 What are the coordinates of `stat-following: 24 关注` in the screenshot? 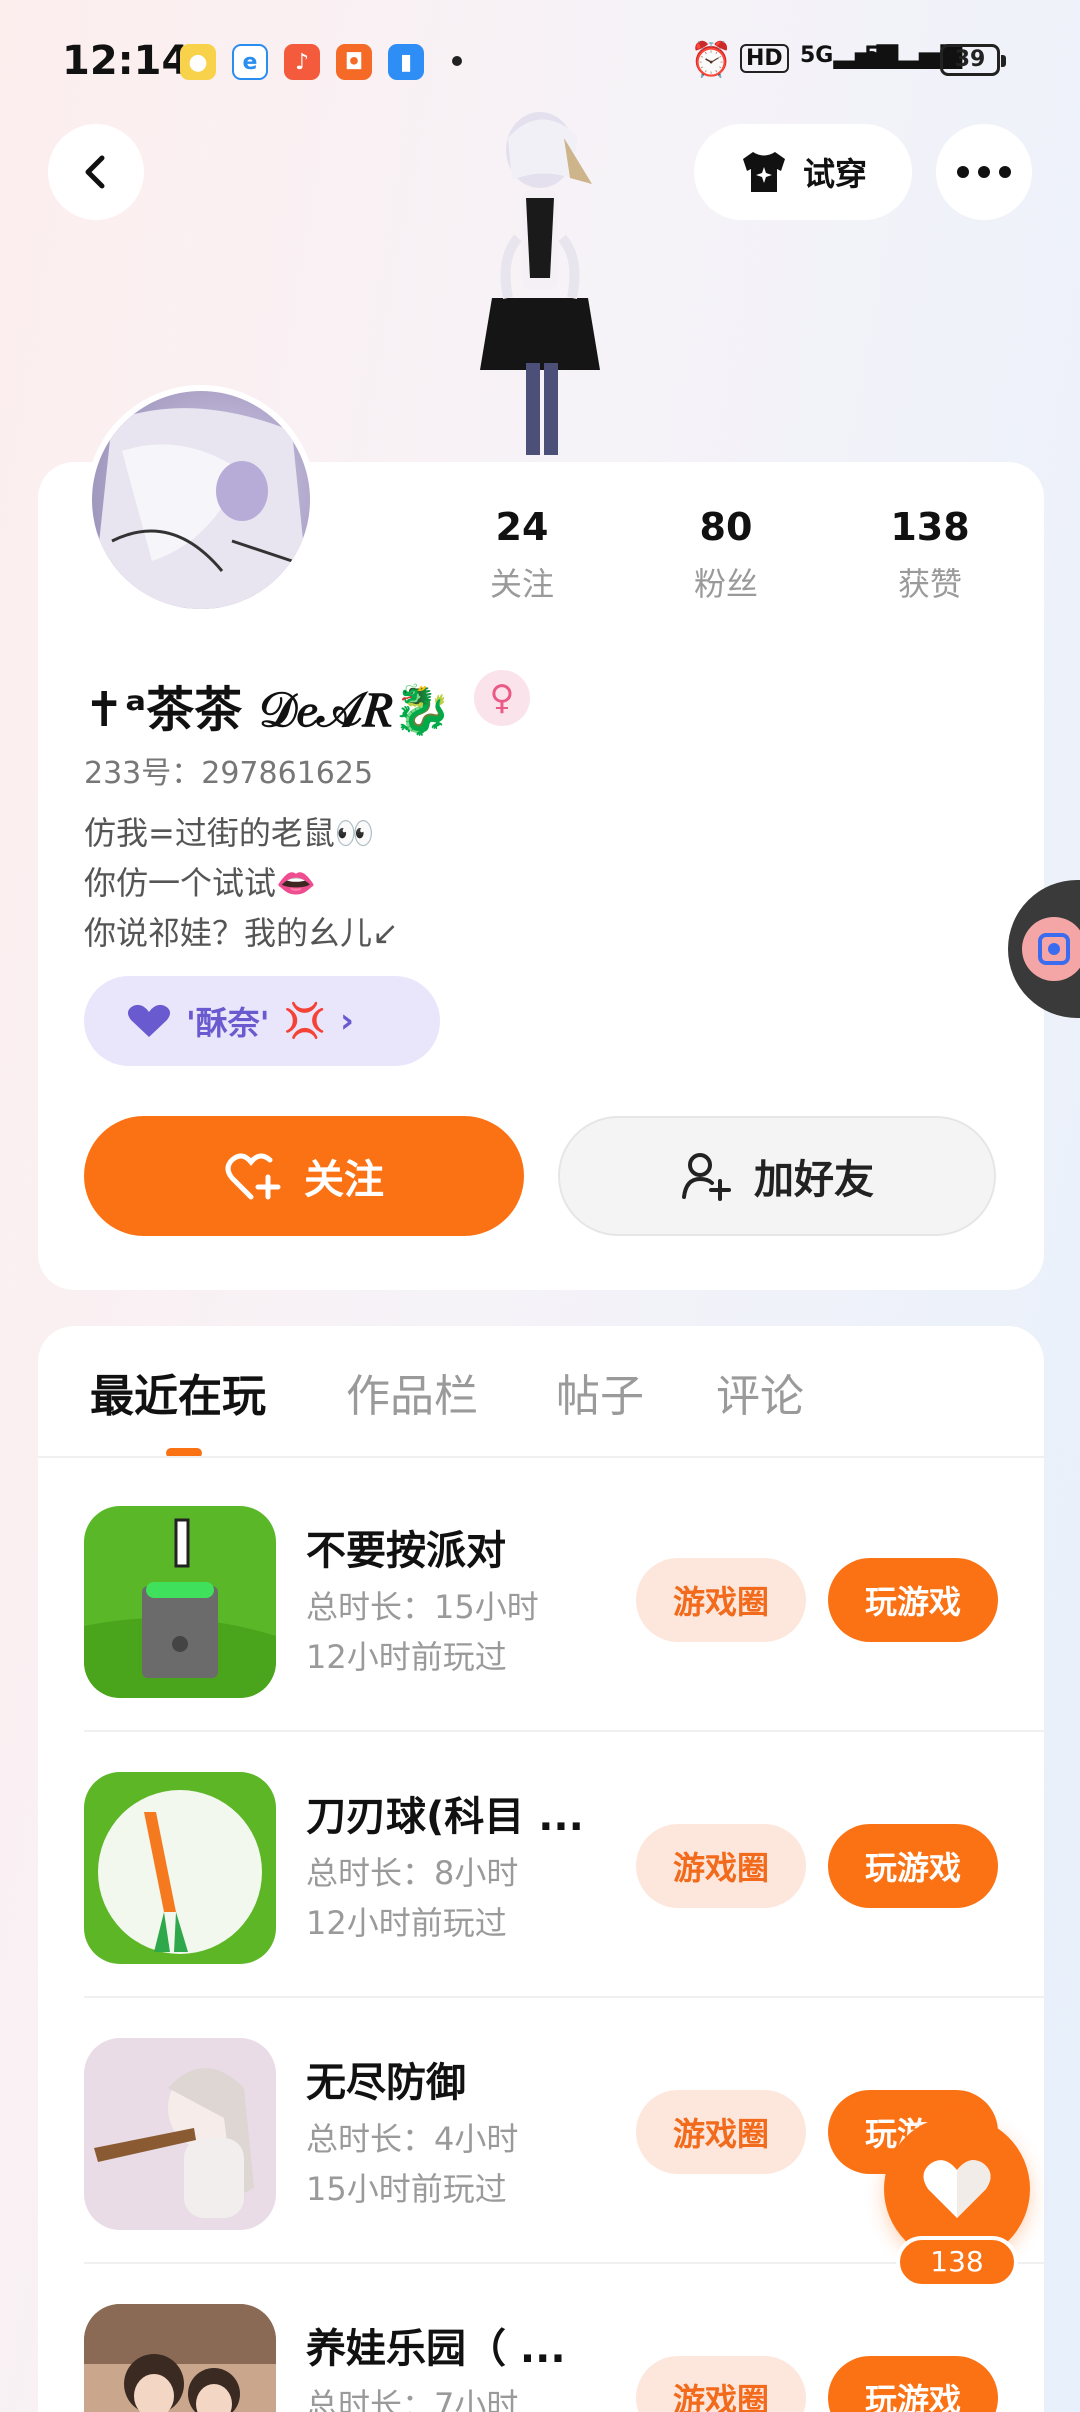 It's located at (522, 555).